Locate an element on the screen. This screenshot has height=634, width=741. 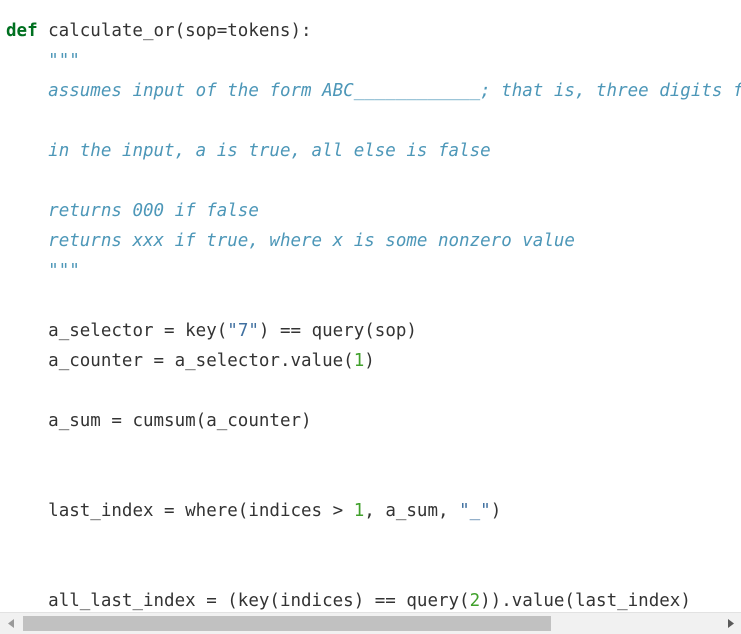
code-token-doc: returns 000 if false is located at coordinates (153, 211).